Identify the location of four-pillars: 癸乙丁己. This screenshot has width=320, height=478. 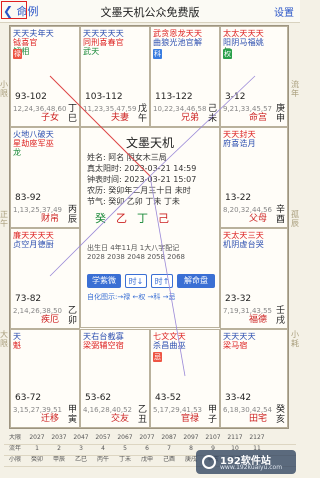
(137, 218).